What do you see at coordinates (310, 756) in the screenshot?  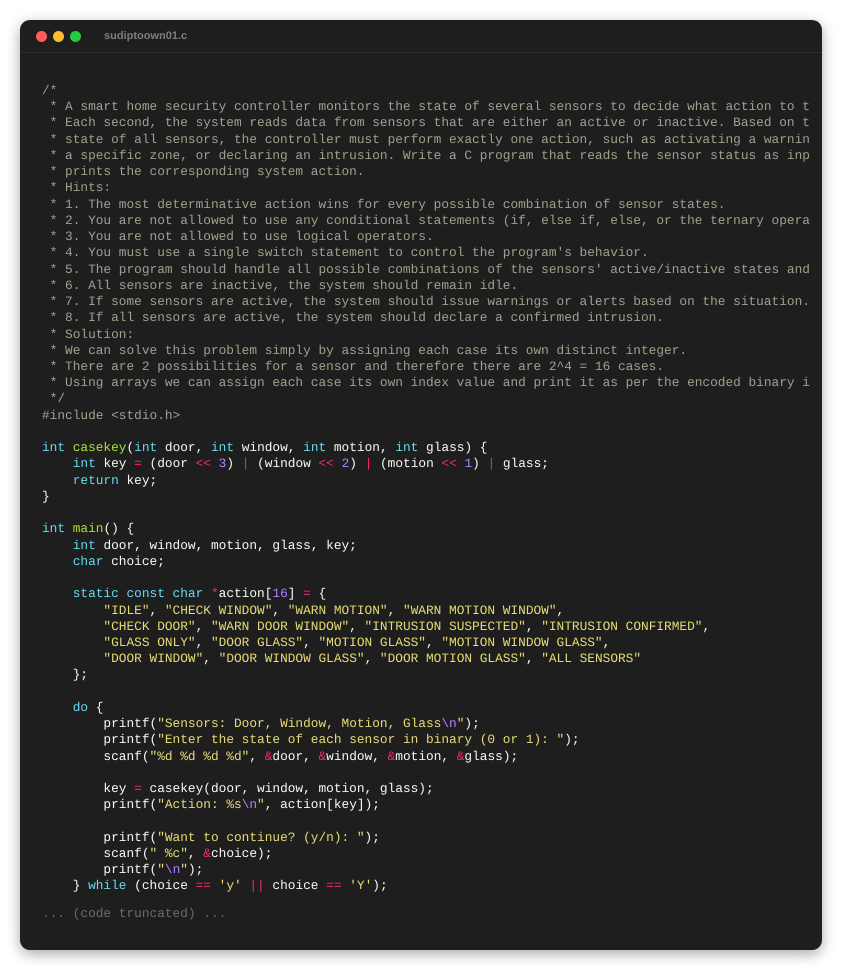 I see `code-line: scanf("%d %d %d %d", &door, &window, &motion, &glass);` at bounding box center [310, 756].